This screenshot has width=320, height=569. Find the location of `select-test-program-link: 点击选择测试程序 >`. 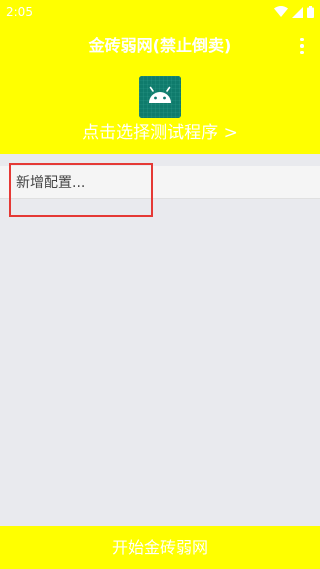

select-test-program-link: 点击选择测试程序 > is located at coordinates (160, 133).